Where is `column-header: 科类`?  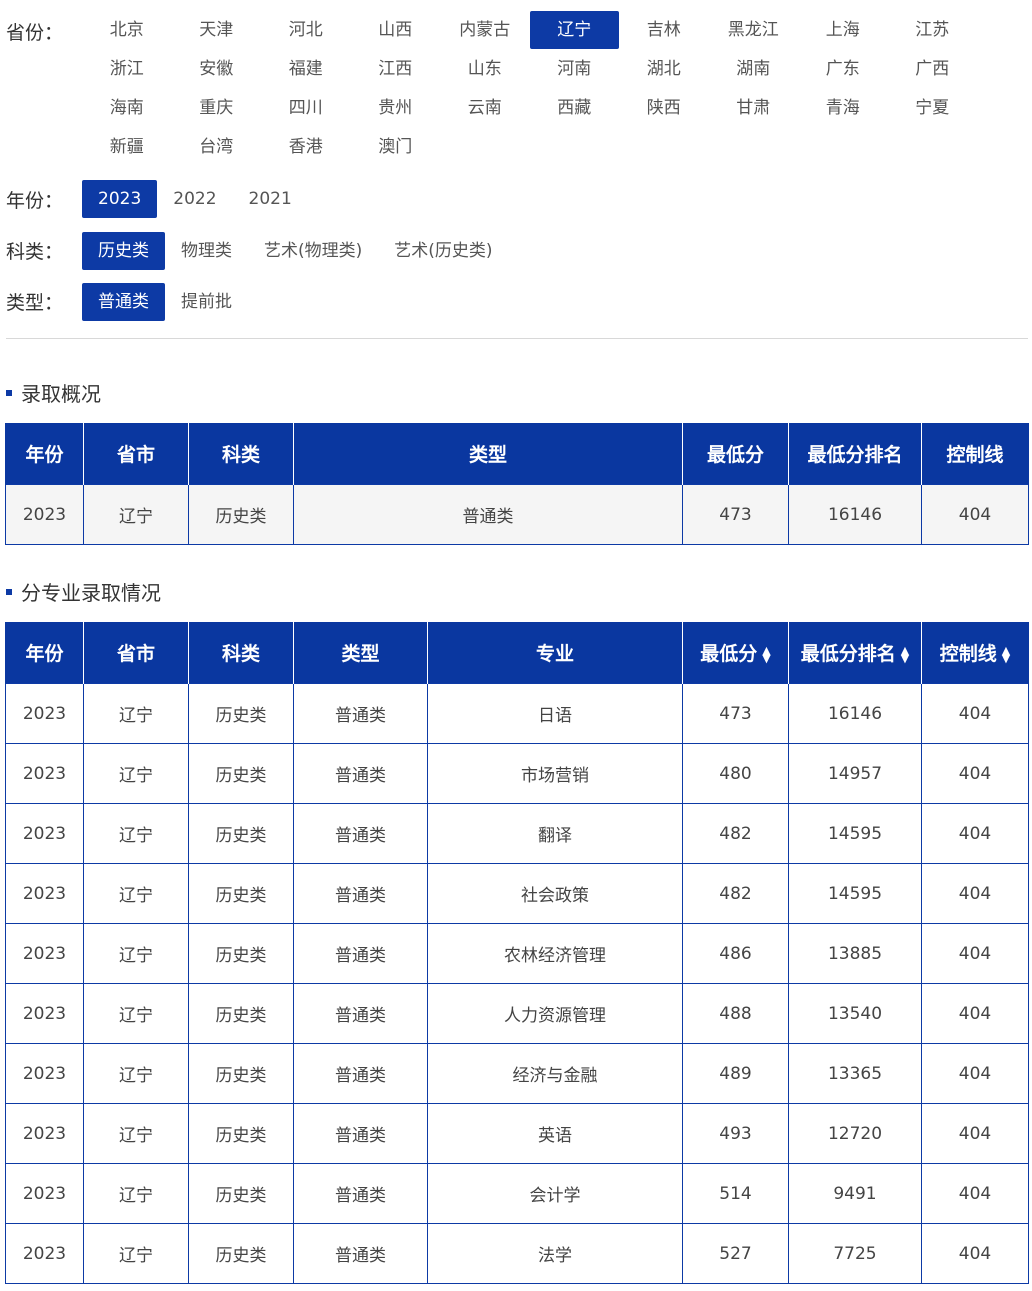 column-header: 科类 is located at coordinates (241, 454).